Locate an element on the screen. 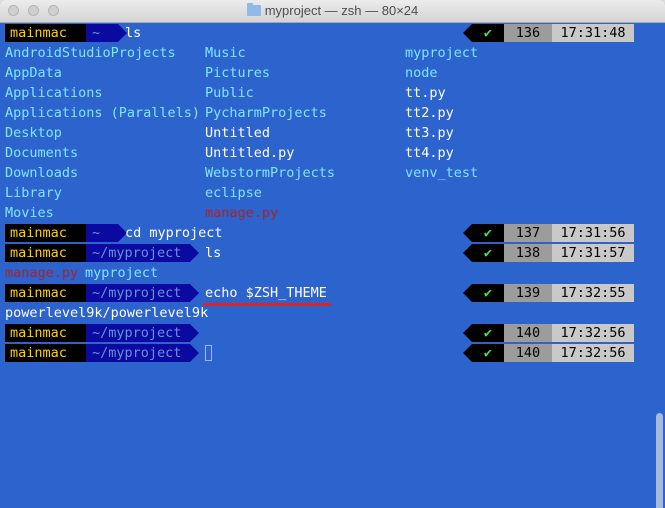 Image resolution: width=665 pixels, height=508 pixels. directory-entry: Public is located at coordinates (229, 93).